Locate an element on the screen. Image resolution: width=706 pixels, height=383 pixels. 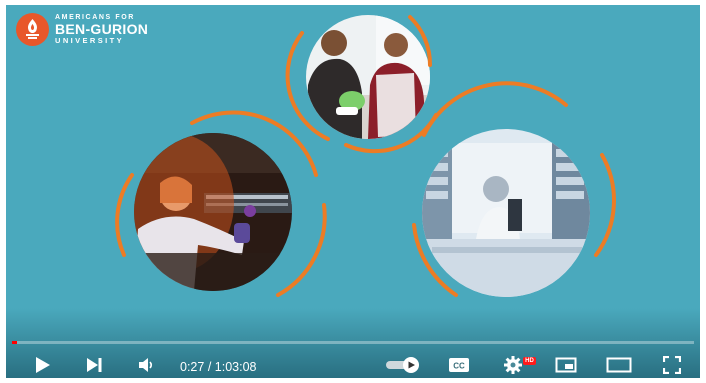
logo-line-2: BEN-GURION is located at coordinates (102, 29).